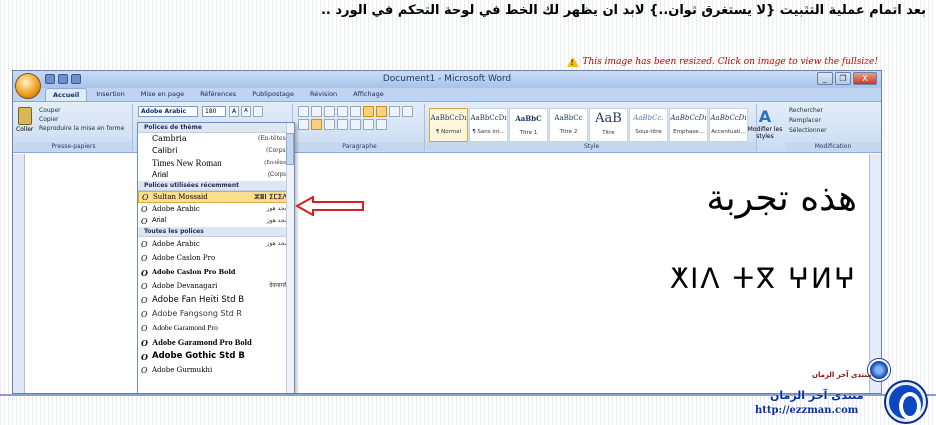  What do you see at coordinates (81, 119) in the screenshot?
I see `copy-button: Copier` at bounding box center [81, 119].